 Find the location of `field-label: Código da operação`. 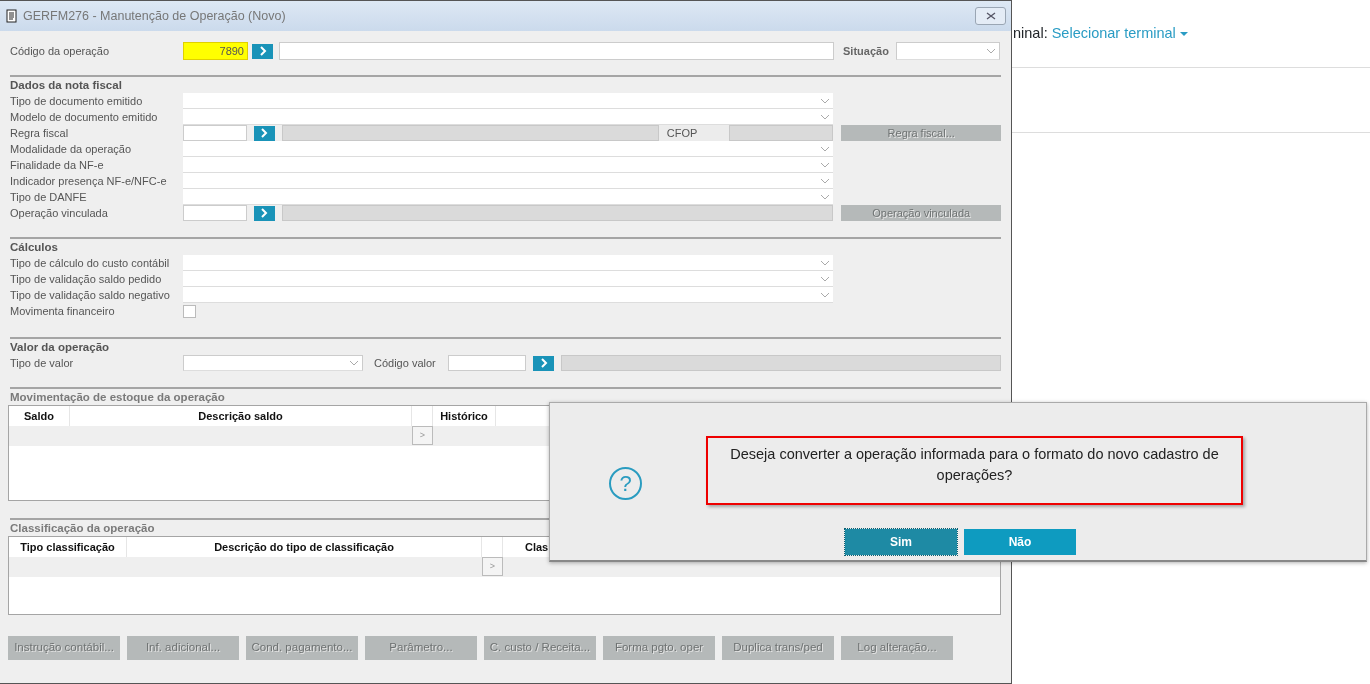

field-label: Código da operação is located at coordinates (60, 51).